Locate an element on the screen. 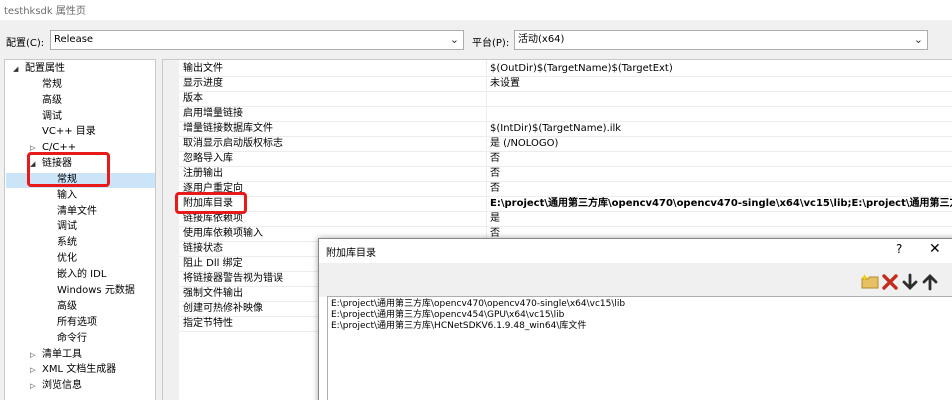 The height and width of the screenshot is (400, 952). grid-row-register-output: 注册输出否 is located at coordinates (565, 174).